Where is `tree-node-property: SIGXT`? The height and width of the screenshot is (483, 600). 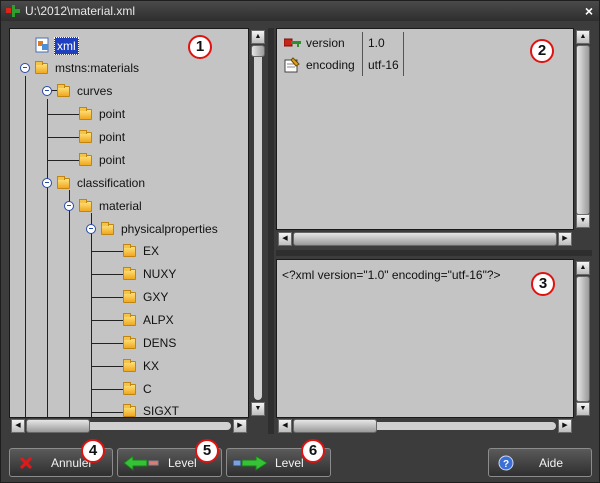
tree-node-property: SIGXT is located at coordinates (161, 410).